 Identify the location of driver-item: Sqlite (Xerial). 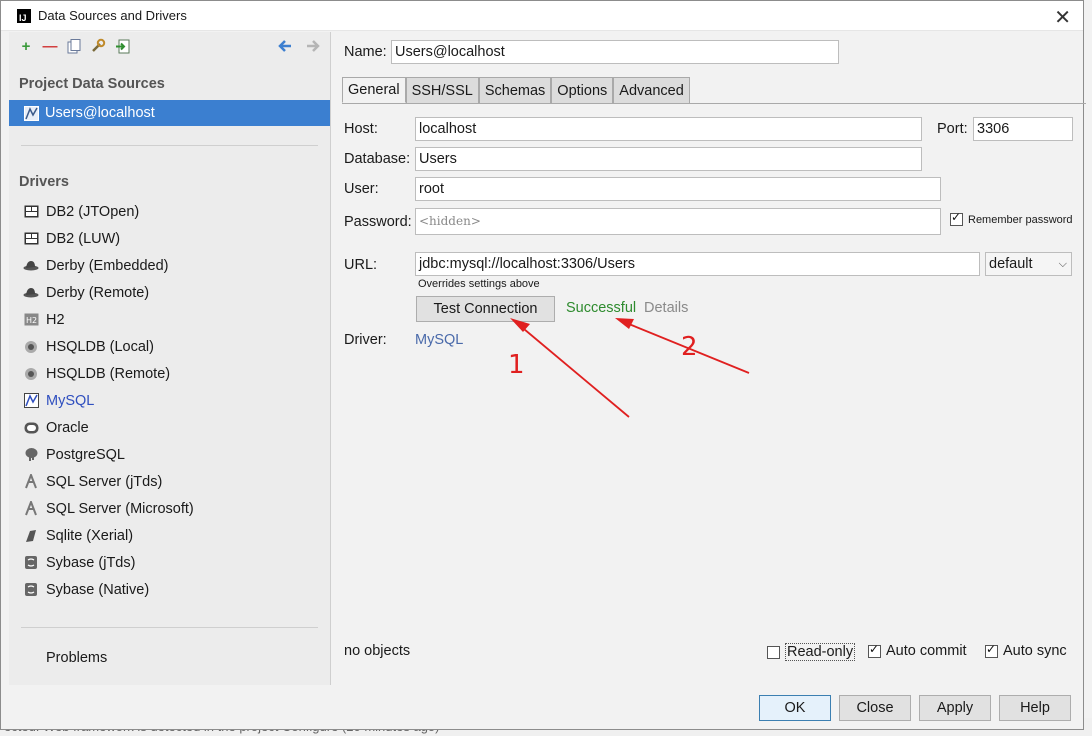
(169, 535).